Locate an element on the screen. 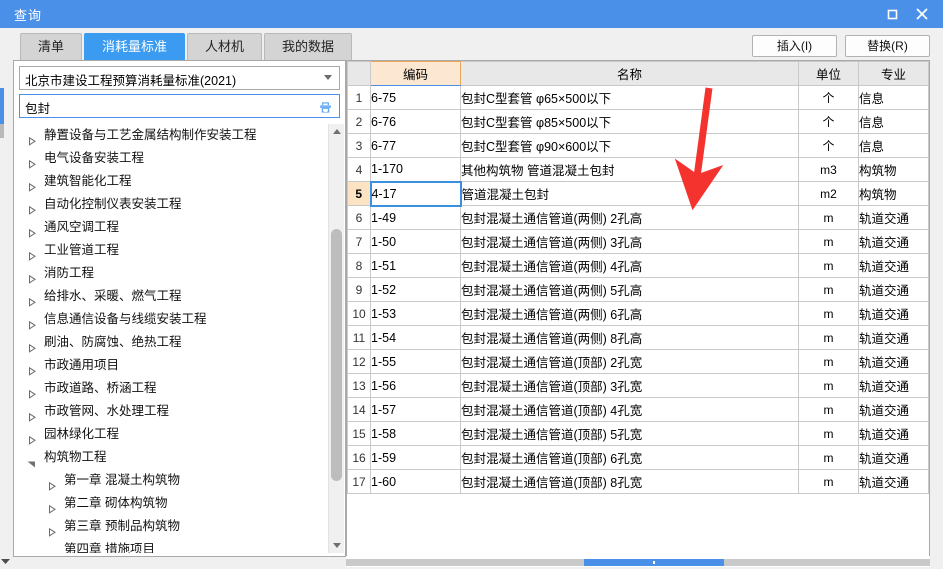 This screenshot has width=943, height=569. table-row: 5 4-17 管道混凝土包封 m2 构筑物 is located at coordinates (638, 193).